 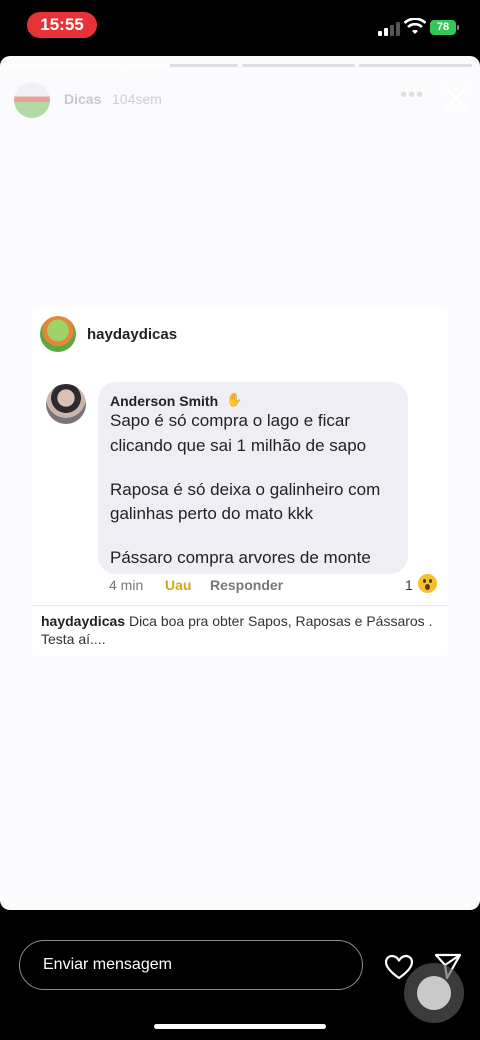 What do you see at coordinates (240, 65) in the screenshot?
I see `story-progress` at bounding box center [240, 65].